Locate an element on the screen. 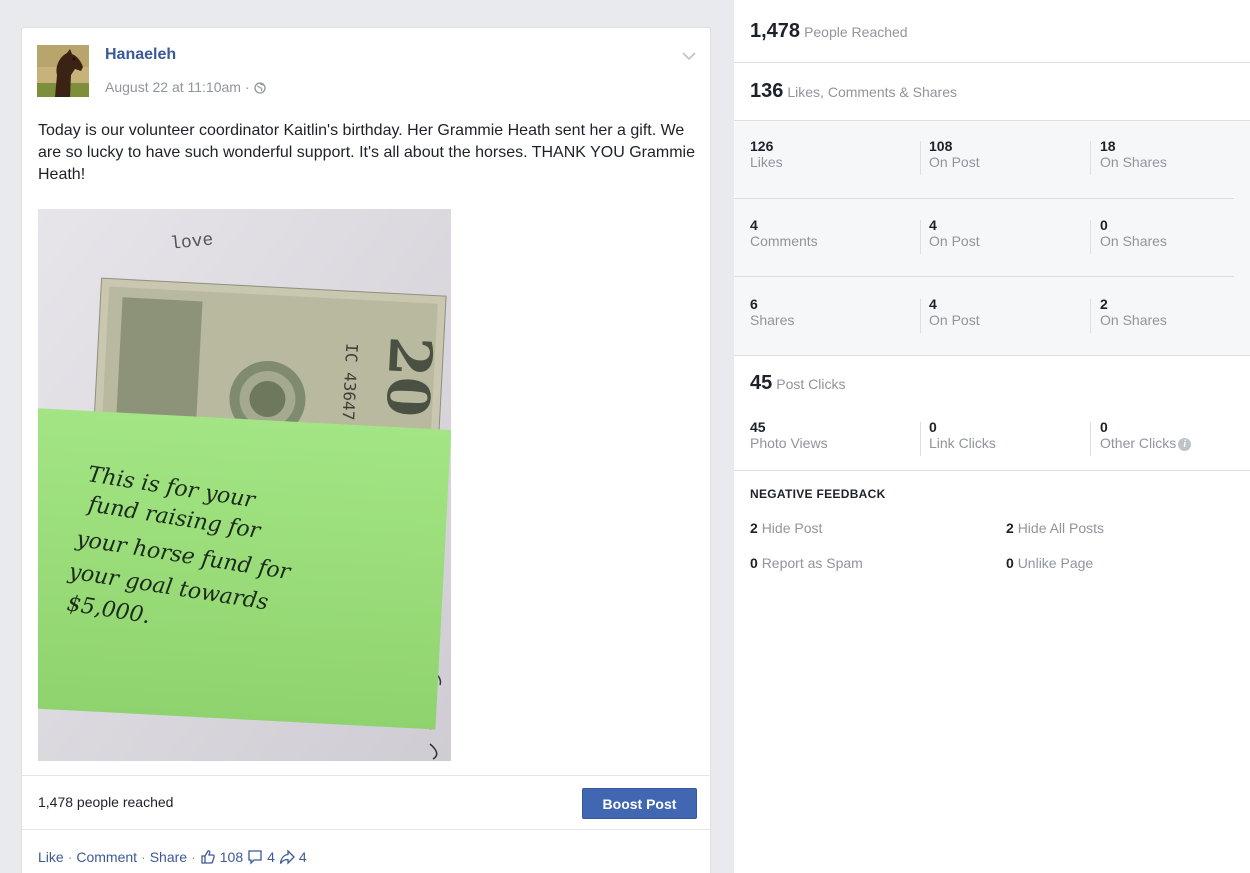 The image size is (1250, 873). neg-hide-all-posts: 2 Hide All Posts is located at coordinates (1055, 528).